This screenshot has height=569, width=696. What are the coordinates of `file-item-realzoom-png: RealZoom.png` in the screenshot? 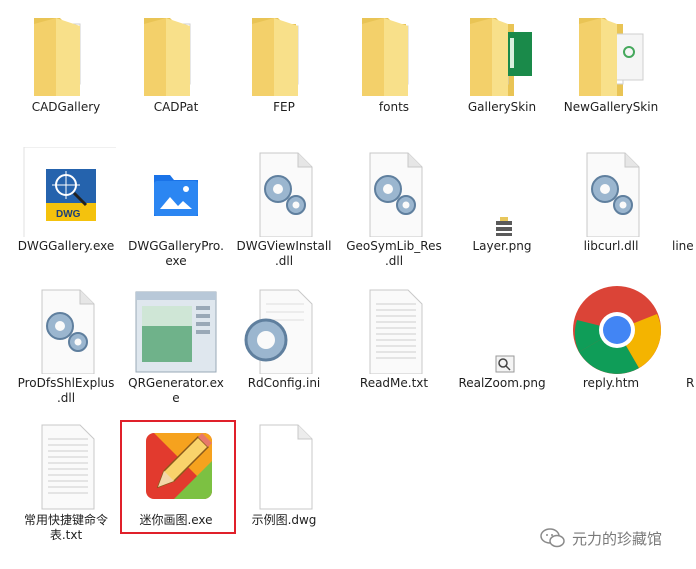 It's located at (502, 337).